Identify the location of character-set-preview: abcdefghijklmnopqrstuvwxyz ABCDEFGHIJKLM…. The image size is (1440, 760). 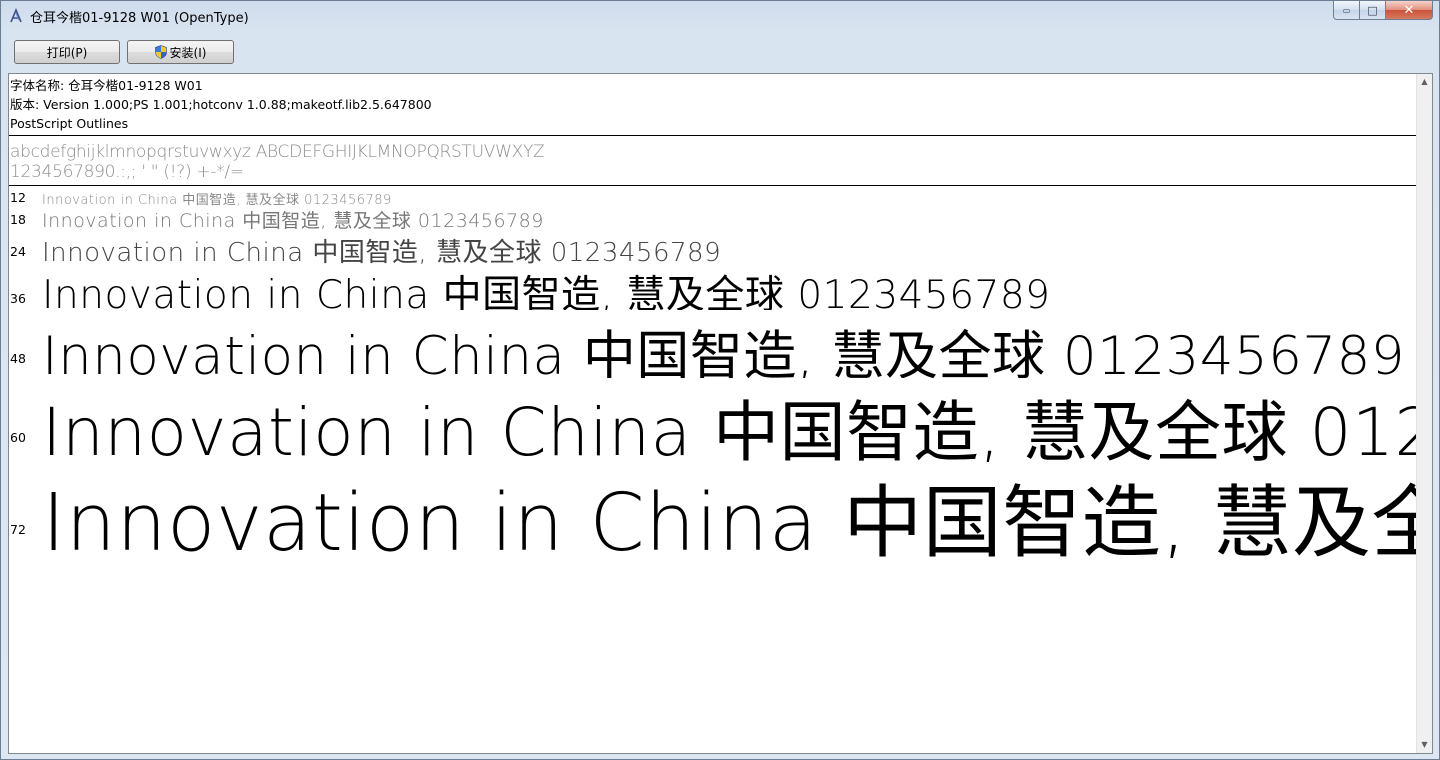
(277, 162).